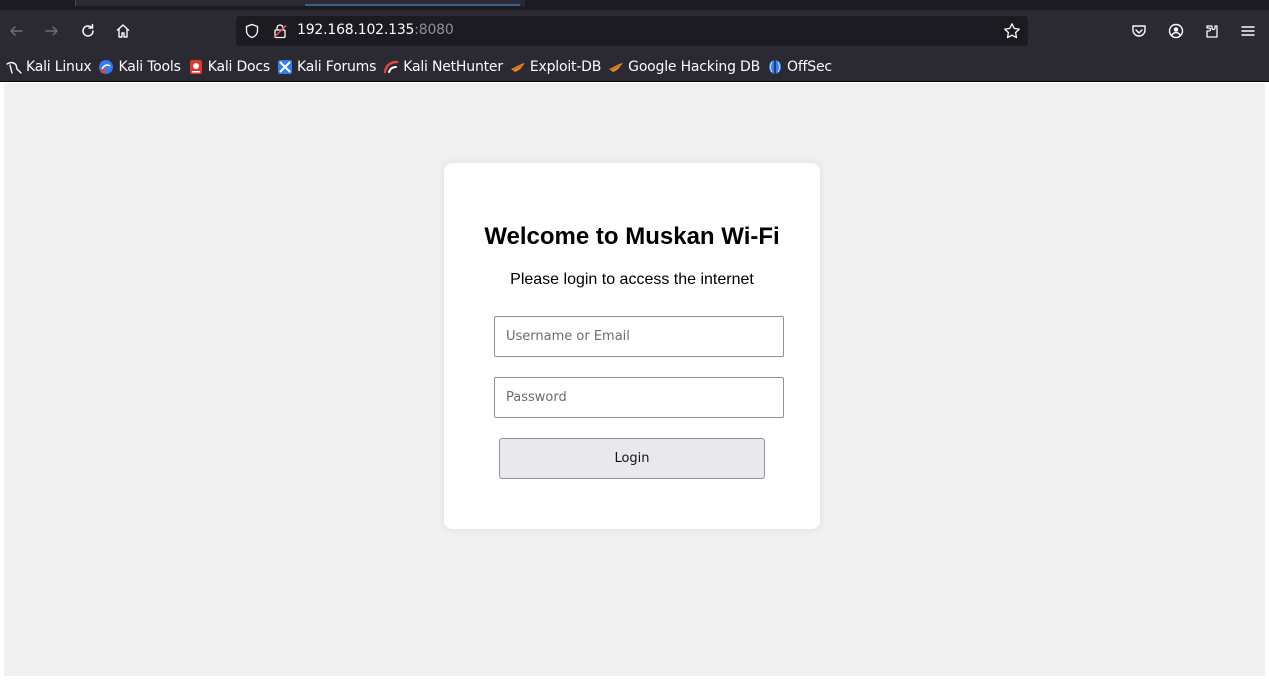 Image resolution: width=1269 pixels, height=680 pixels. I want to click on reload-icon, so click(88, 30).